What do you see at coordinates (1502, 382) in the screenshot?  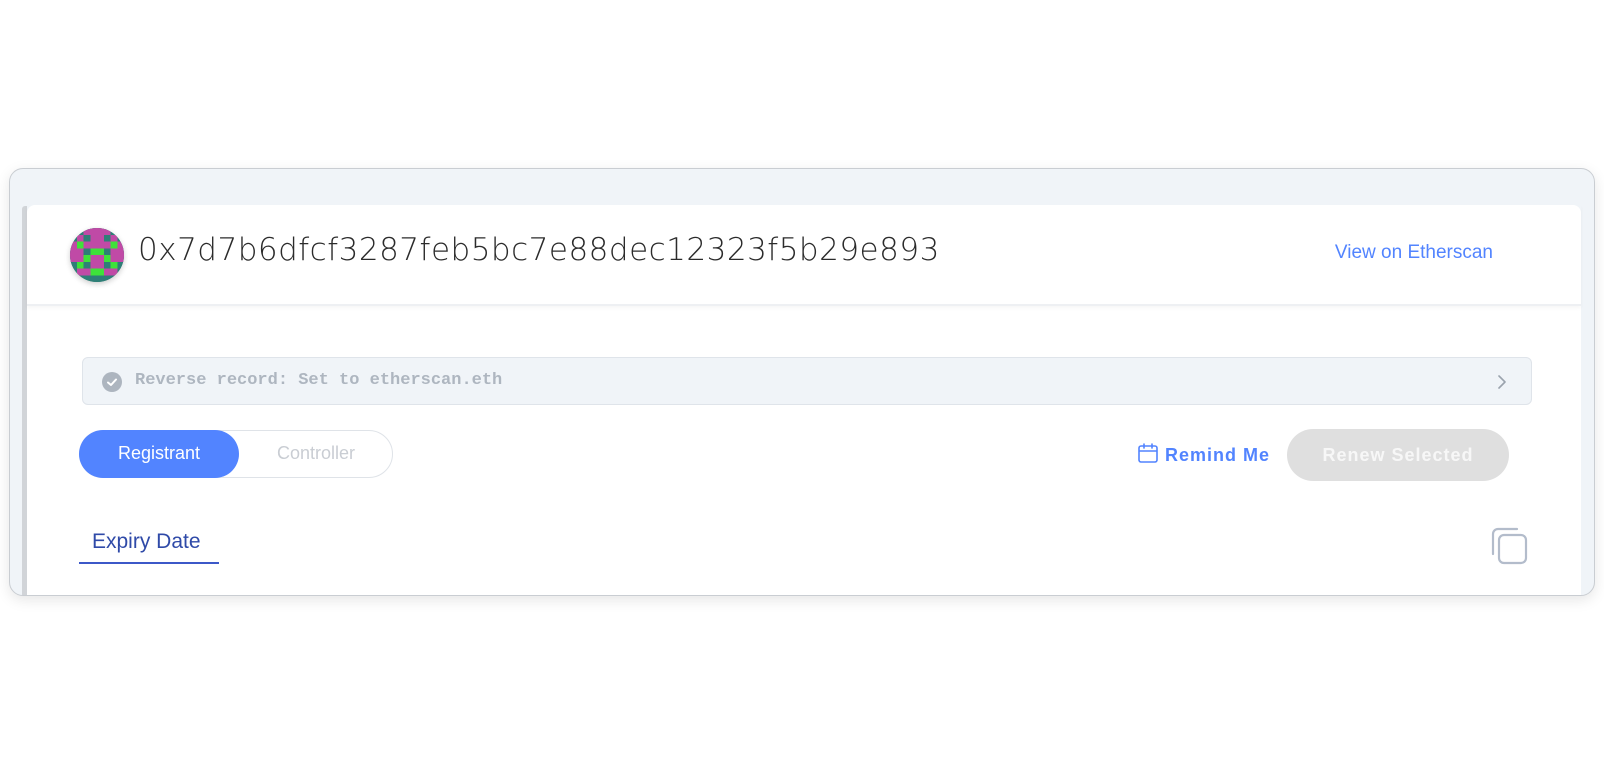 I see `chevron-right-icon` at bounding box center [1502, 382].